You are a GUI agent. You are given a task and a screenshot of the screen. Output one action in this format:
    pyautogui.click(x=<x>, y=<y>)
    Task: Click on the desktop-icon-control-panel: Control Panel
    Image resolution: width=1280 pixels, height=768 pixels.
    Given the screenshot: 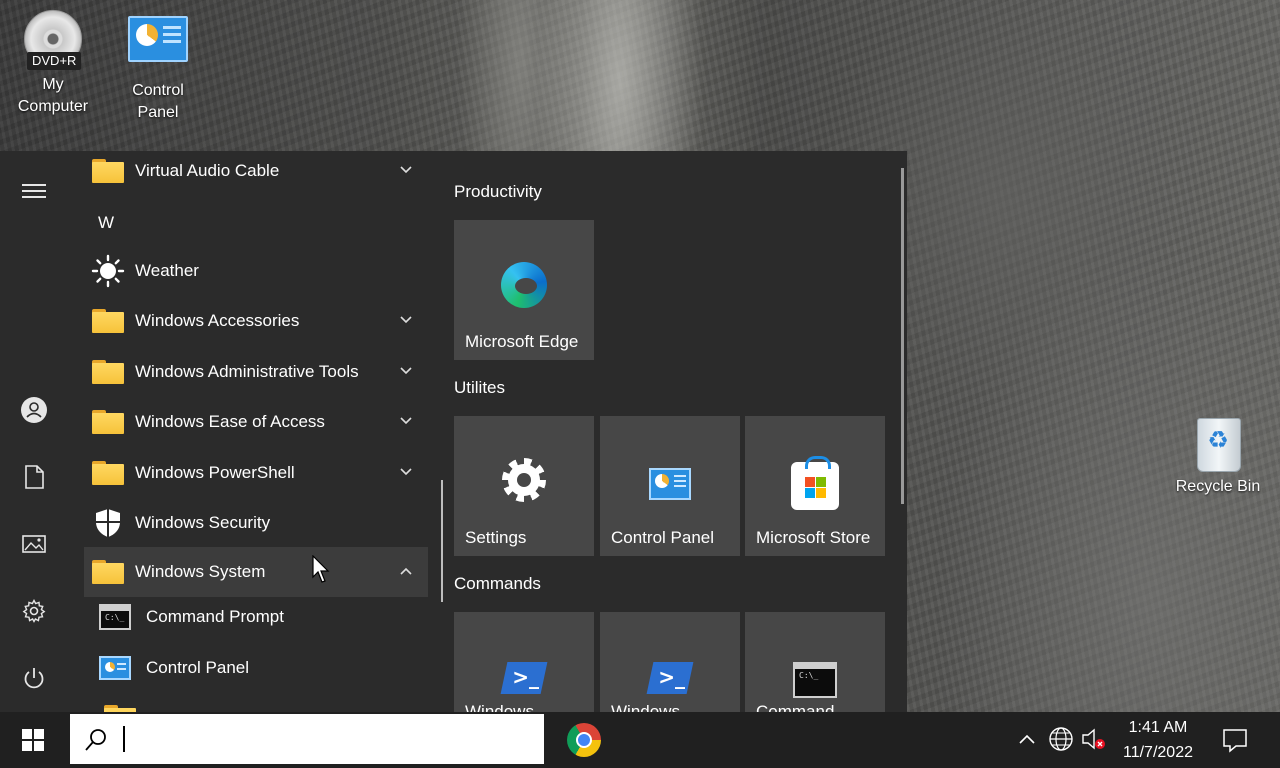 What is the action you would take?
    pyautogui.click(x=158, y=67)
    